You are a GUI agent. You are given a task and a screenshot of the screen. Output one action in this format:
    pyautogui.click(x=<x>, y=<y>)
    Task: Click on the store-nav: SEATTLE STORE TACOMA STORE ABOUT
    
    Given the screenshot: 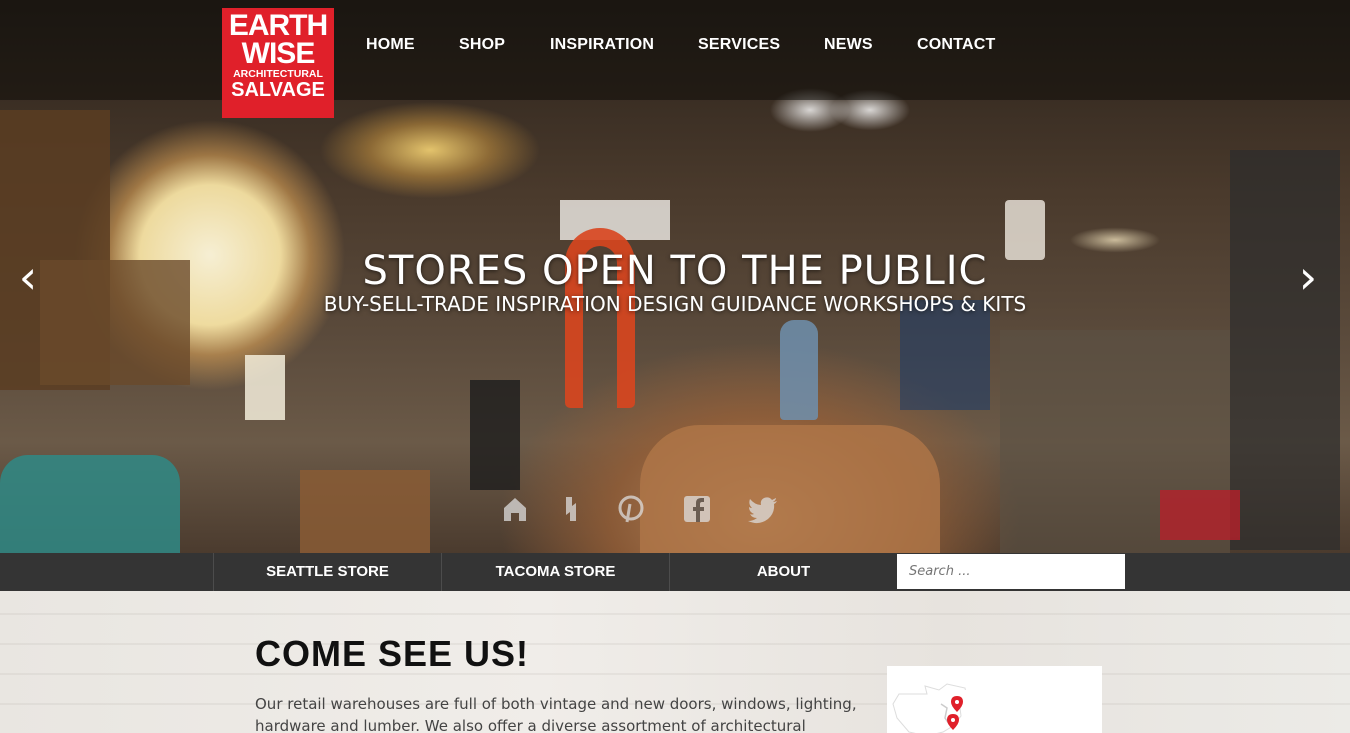 What is the action you would take?
    pyautogui.click(x=675, y=572)
    